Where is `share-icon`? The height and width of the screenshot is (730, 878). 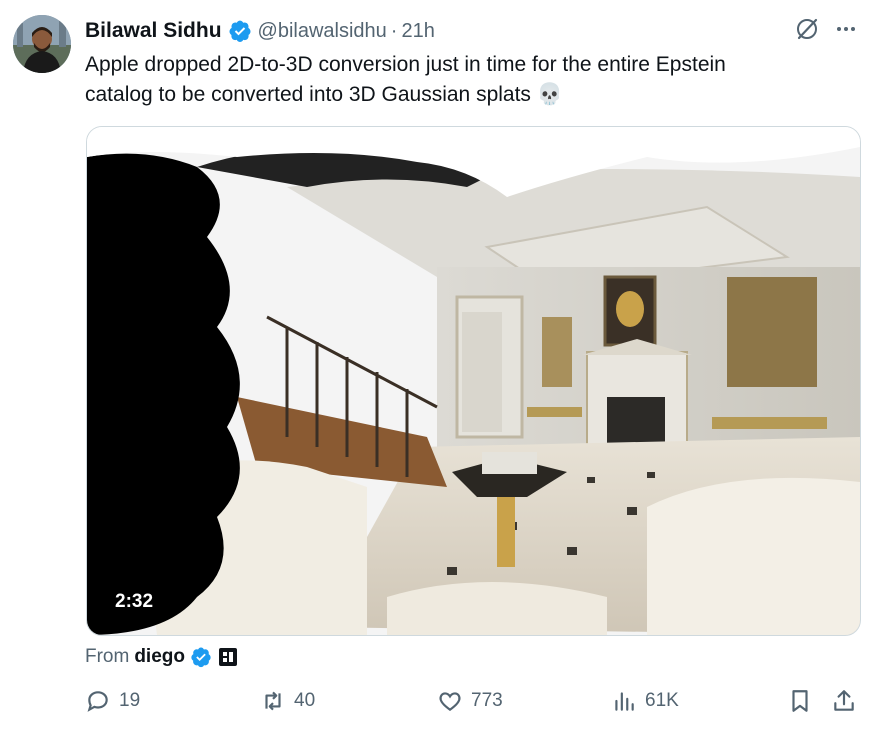
share-icon is located at coordinates (844, 700).